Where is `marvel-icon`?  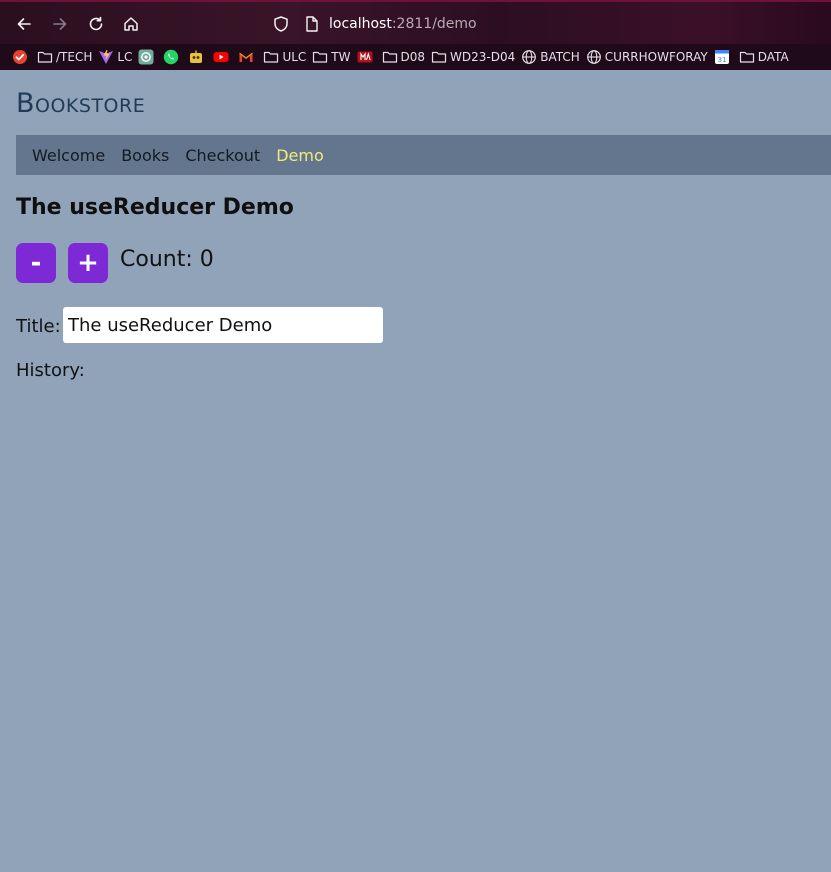 marvel-icon is located at coordinates (365, 57).